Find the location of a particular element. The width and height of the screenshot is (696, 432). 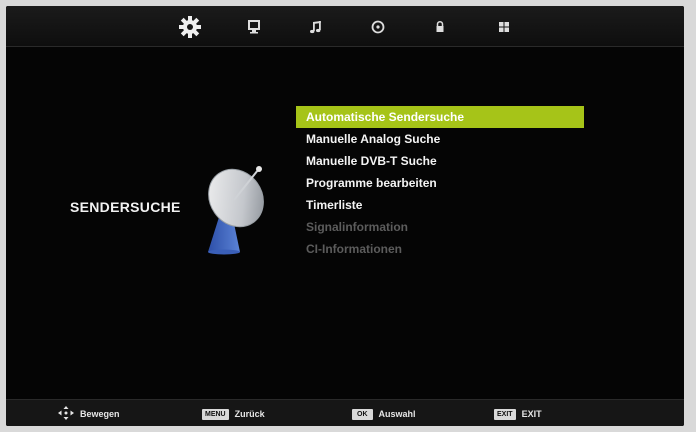

hint-select: OK Auswahl is located at coordinates (384, 414).